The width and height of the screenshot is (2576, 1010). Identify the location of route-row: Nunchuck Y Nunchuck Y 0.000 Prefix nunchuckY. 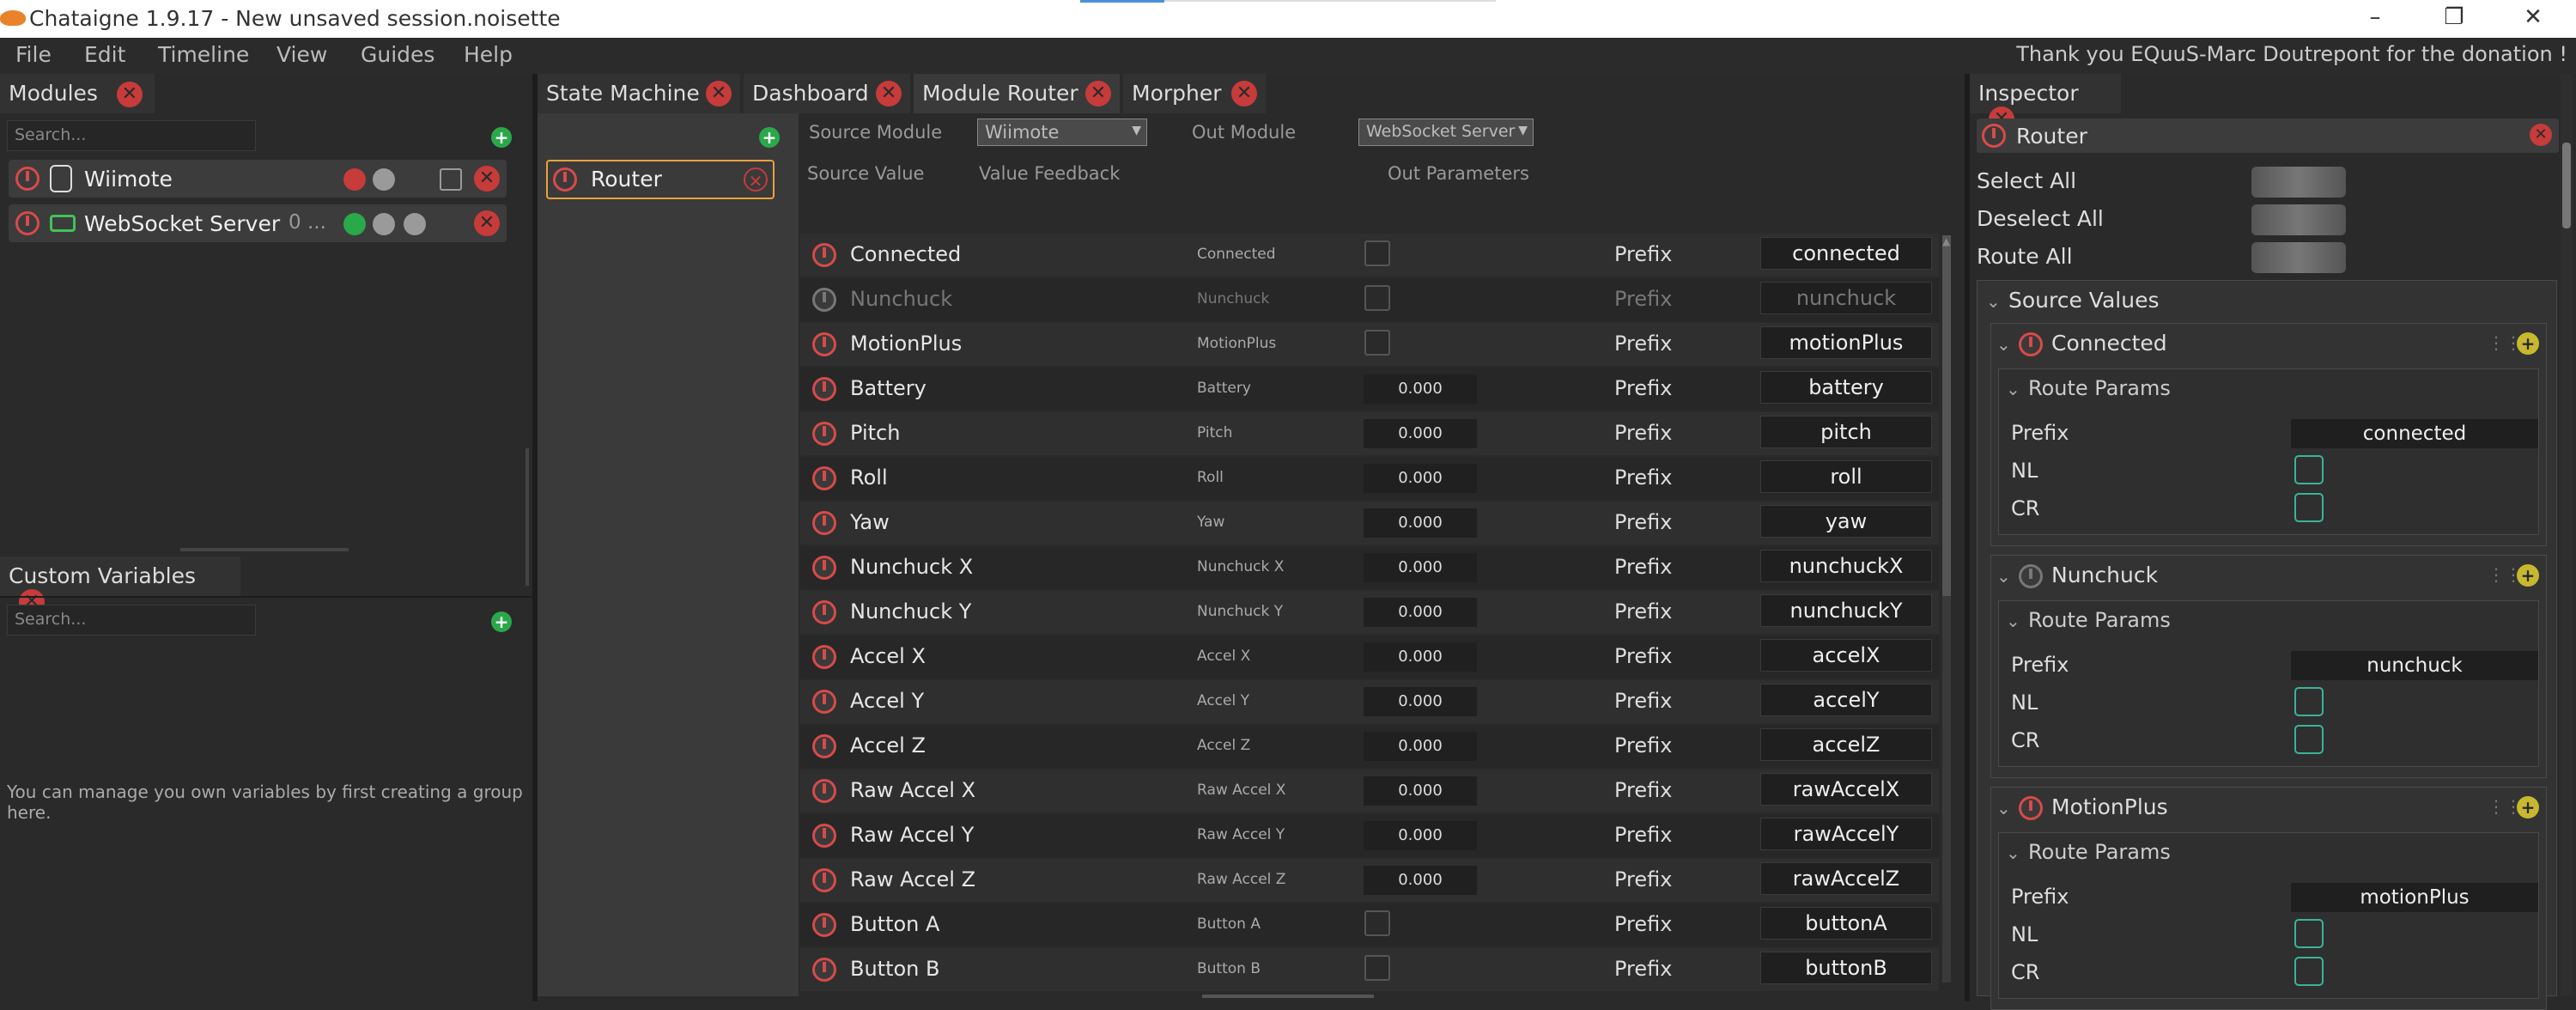
(1369, 612).